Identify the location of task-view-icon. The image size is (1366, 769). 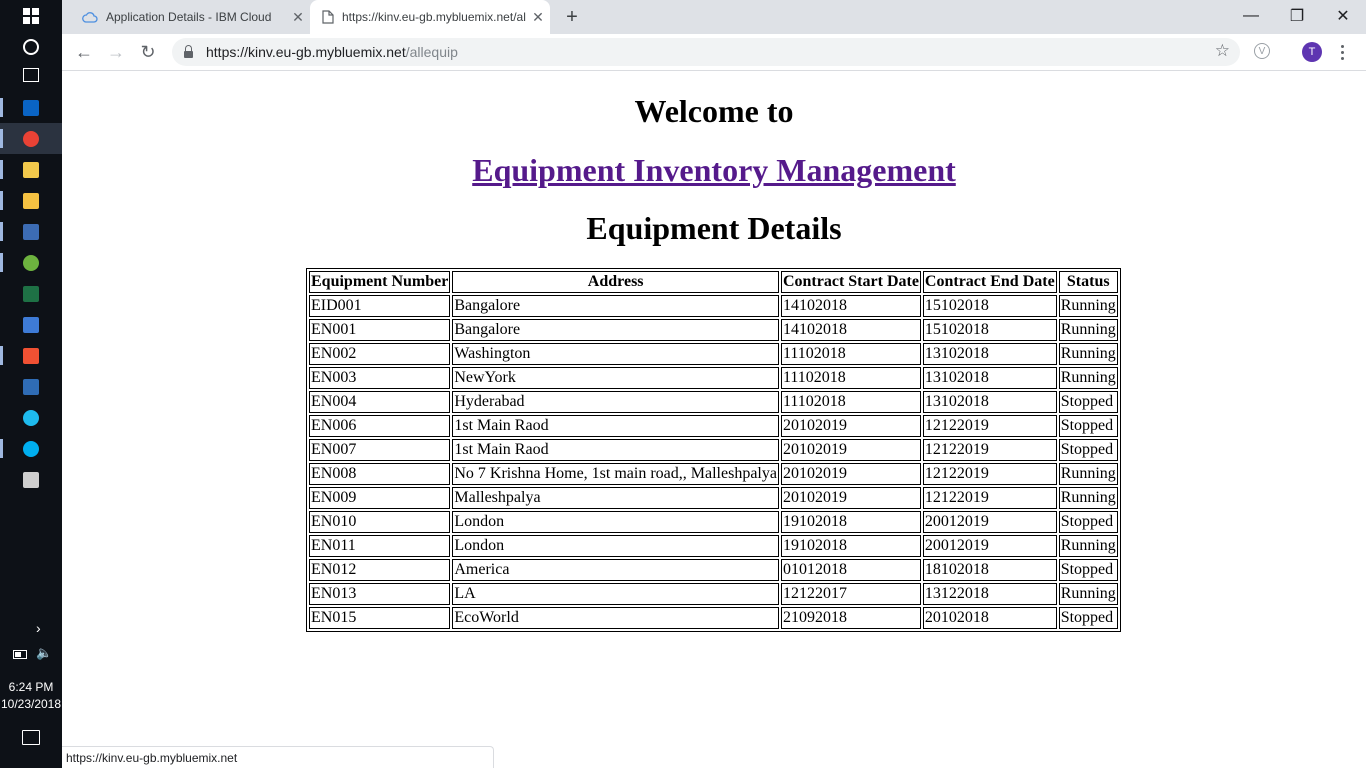
(31, 74).